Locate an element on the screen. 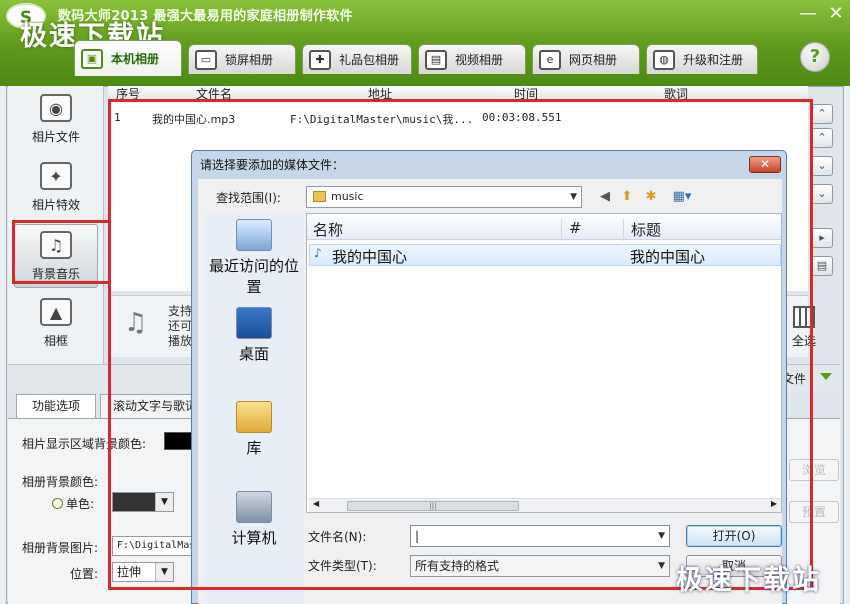  column-header-time: 时间 is located at coordinates (526, 93).